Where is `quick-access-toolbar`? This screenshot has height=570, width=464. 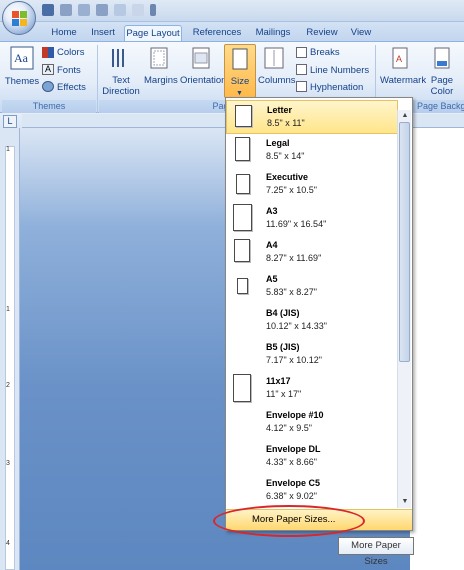
quick-access-toolbar is located at coordinates (99, 10).